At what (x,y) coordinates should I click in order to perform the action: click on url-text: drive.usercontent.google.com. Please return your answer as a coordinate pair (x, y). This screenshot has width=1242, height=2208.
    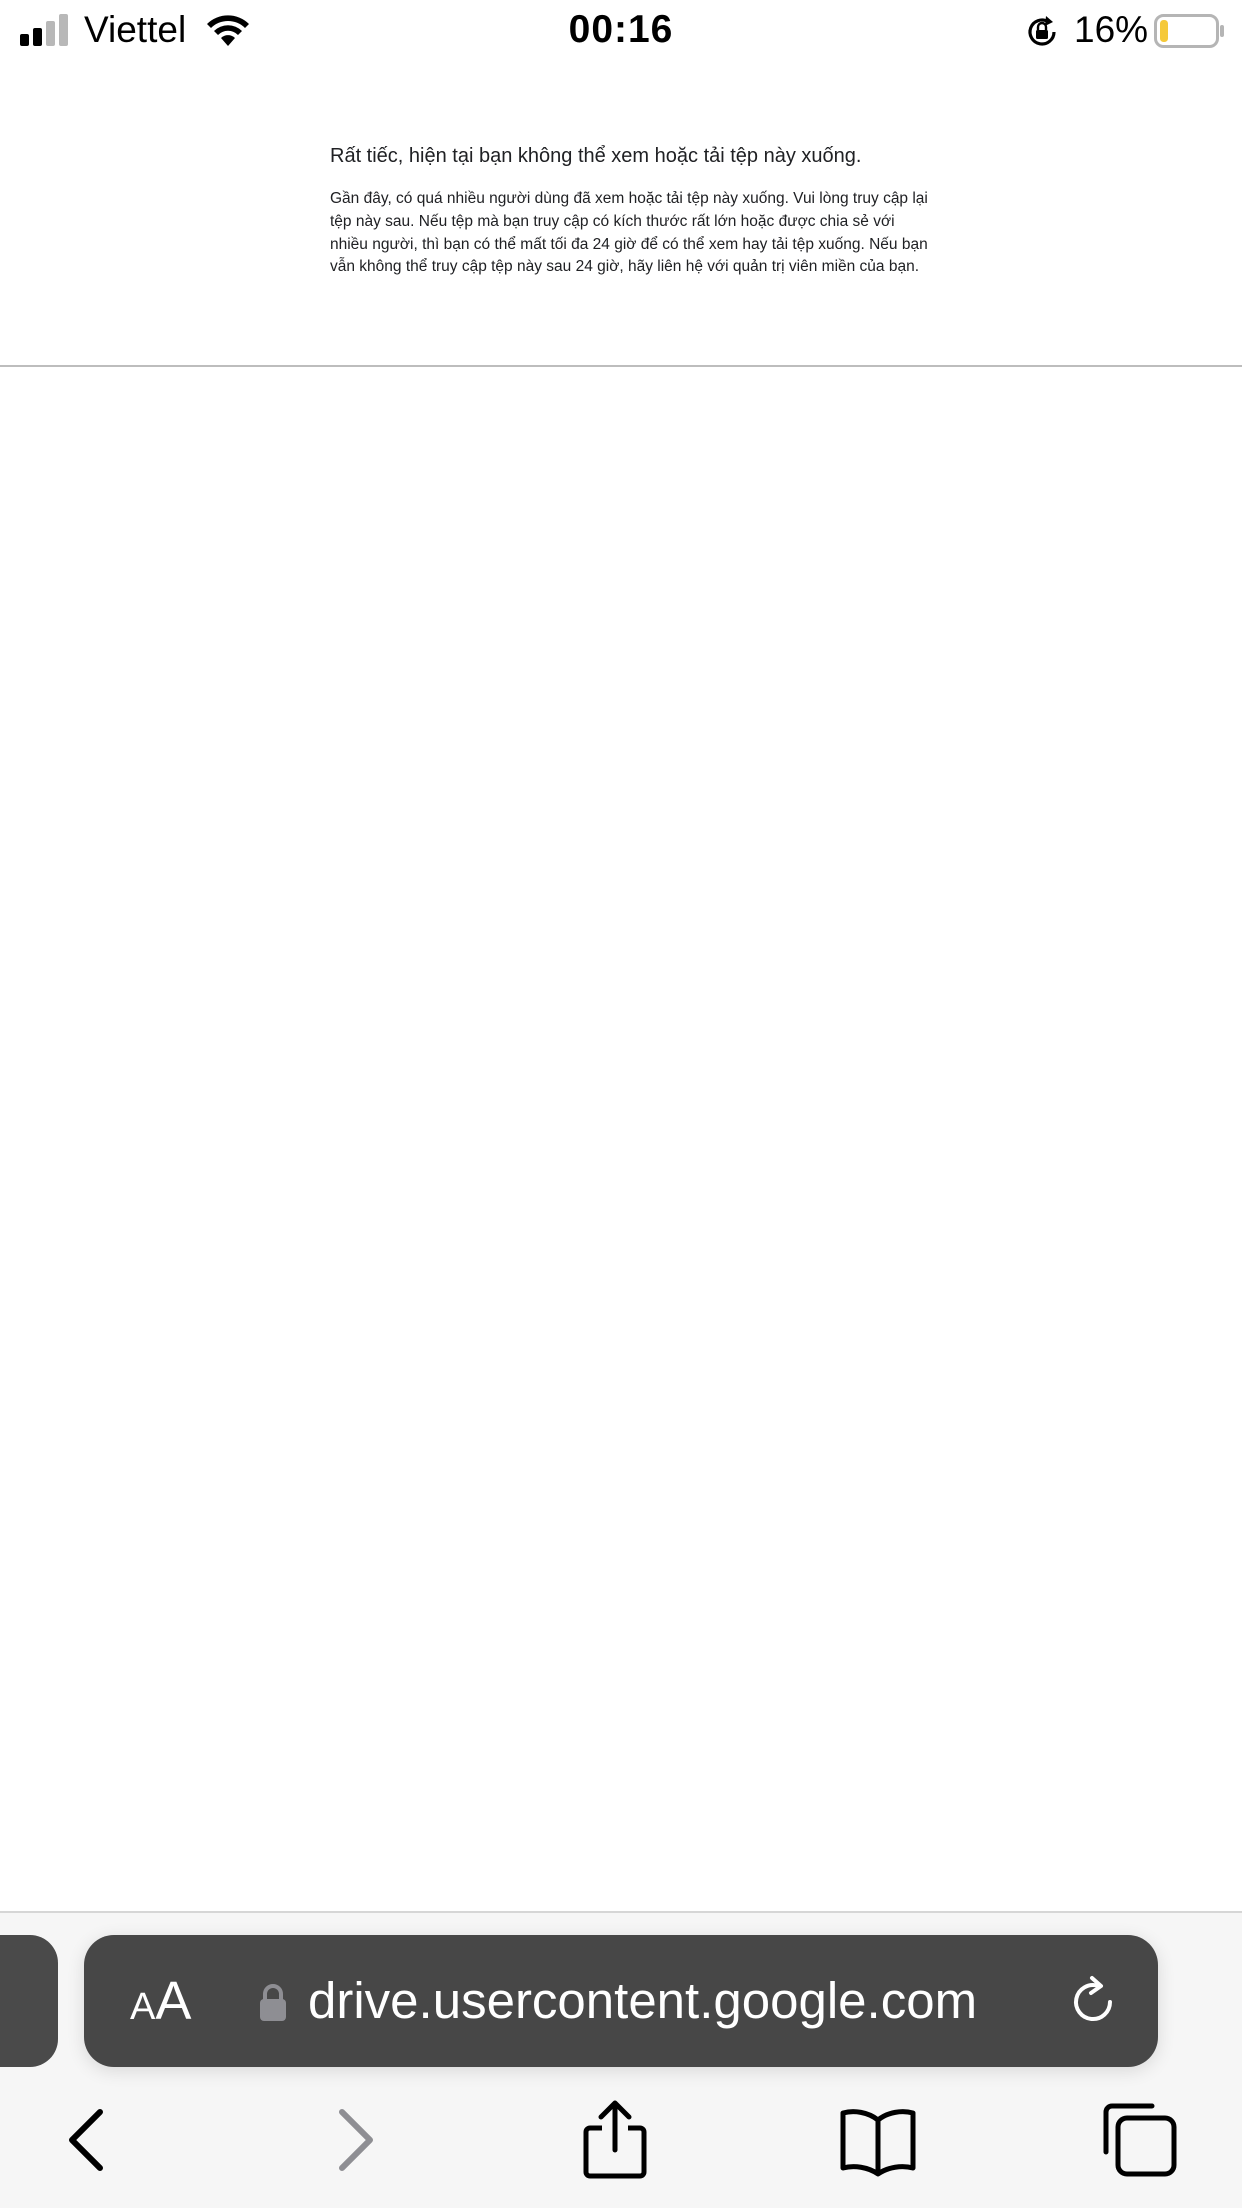
    Looking at the image, I should click on (642, 2001).